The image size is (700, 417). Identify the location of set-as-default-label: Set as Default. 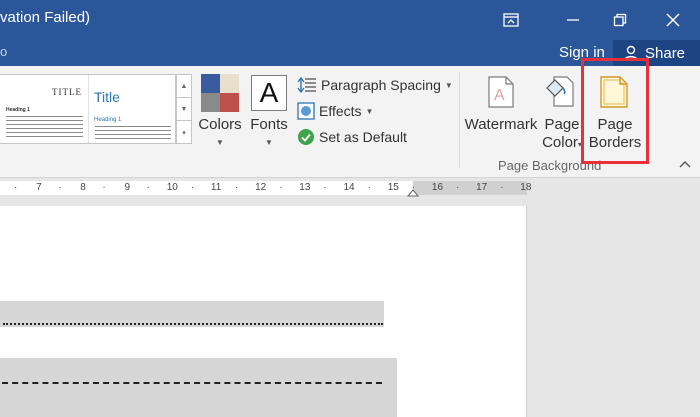
(363, 137).